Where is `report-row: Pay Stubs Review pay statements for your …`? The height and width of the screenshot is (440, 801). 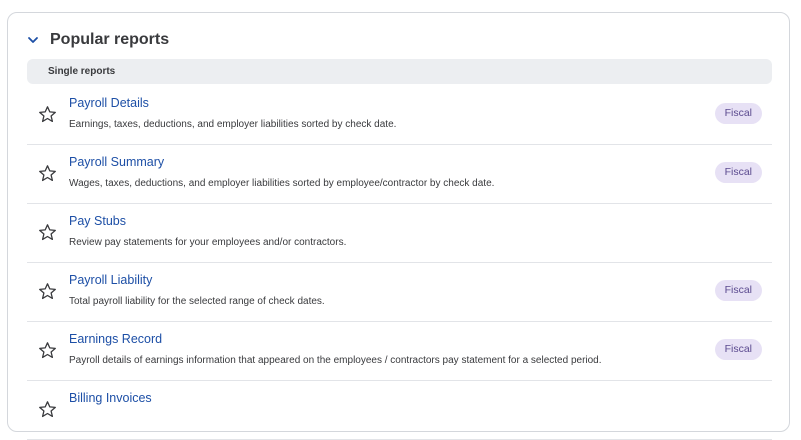 report-row: Pay Stubs Review pay statements for your … is located at coordinates (399, 233).